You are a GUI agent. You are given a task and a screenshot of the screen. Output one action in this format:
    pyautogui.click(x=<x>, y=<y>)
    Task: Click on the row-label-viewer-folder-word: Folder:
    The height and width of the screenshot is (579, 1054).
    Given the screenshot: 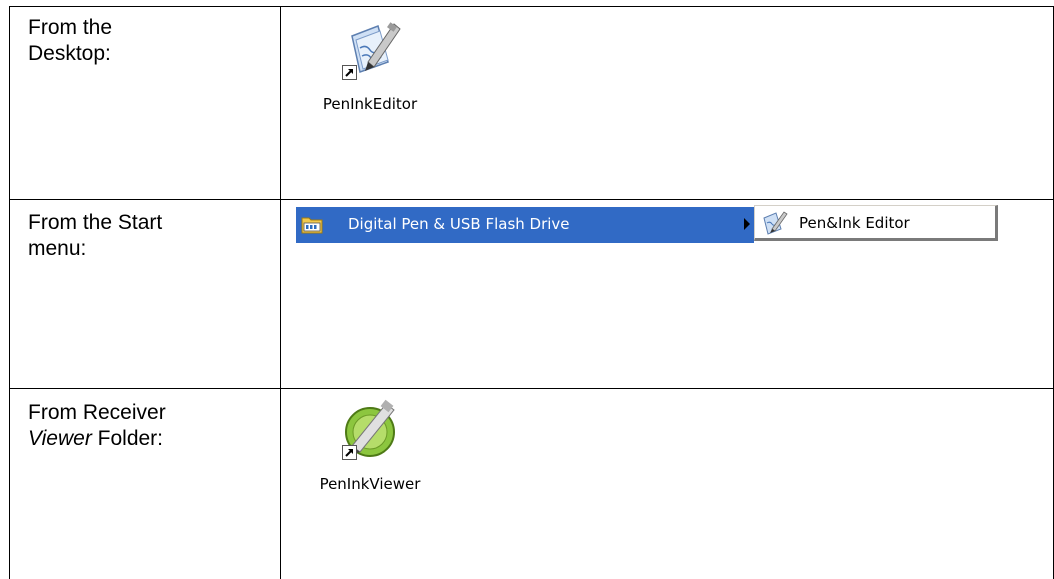 What is the action you would take?
    pyautogui.click(x=127, y=438)
    